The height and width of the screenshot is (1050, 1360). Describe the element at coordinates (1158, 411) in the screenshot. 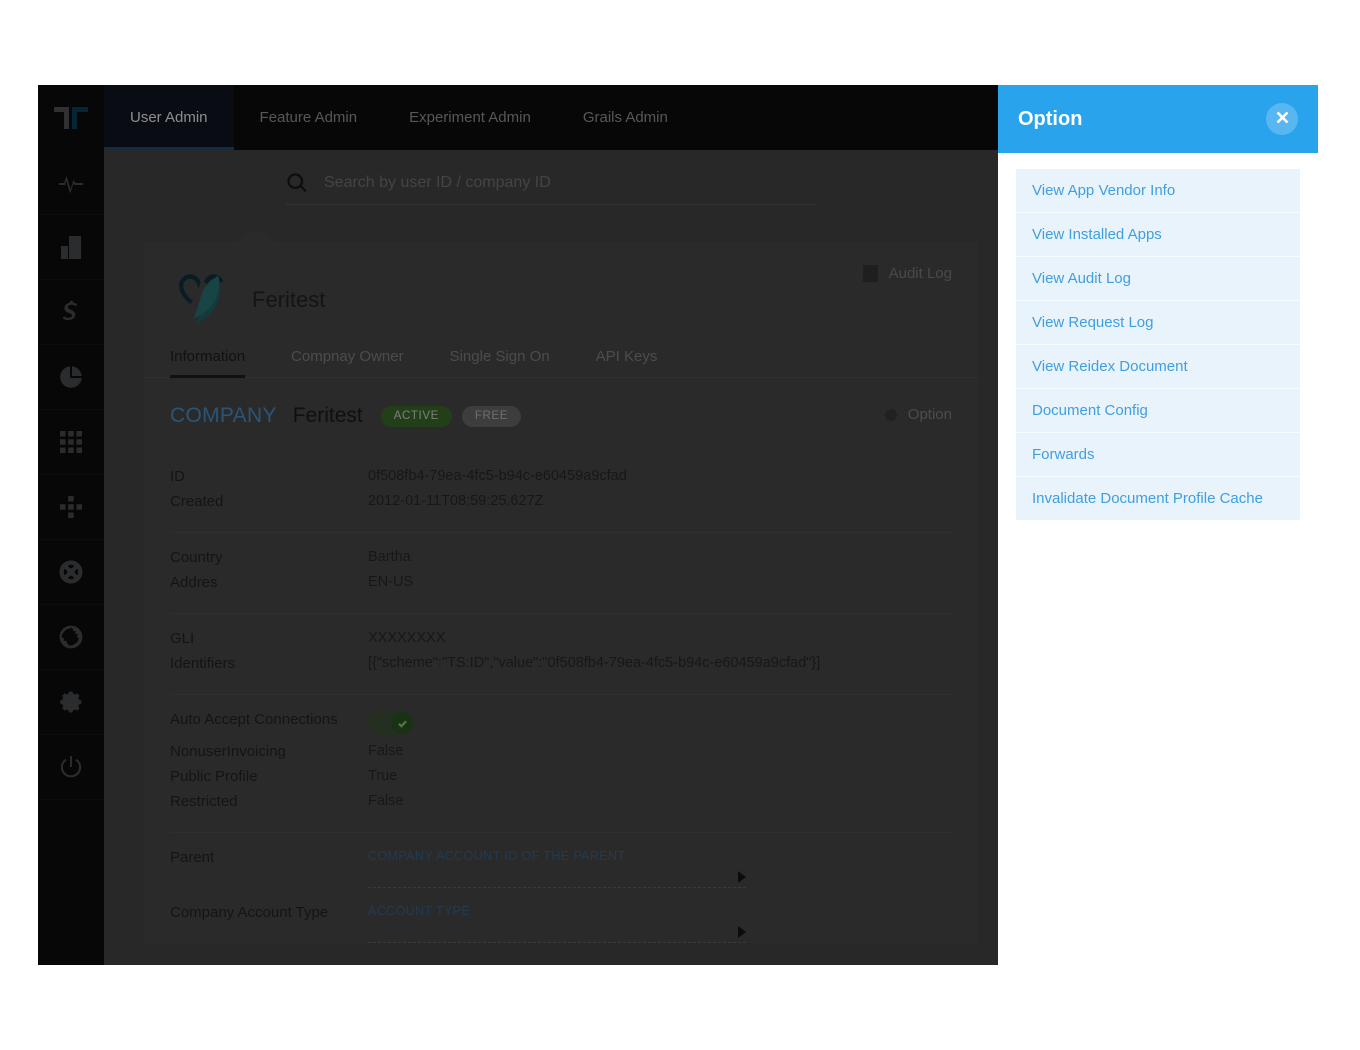

I see `option-item-document-config: Document Config` at that location.